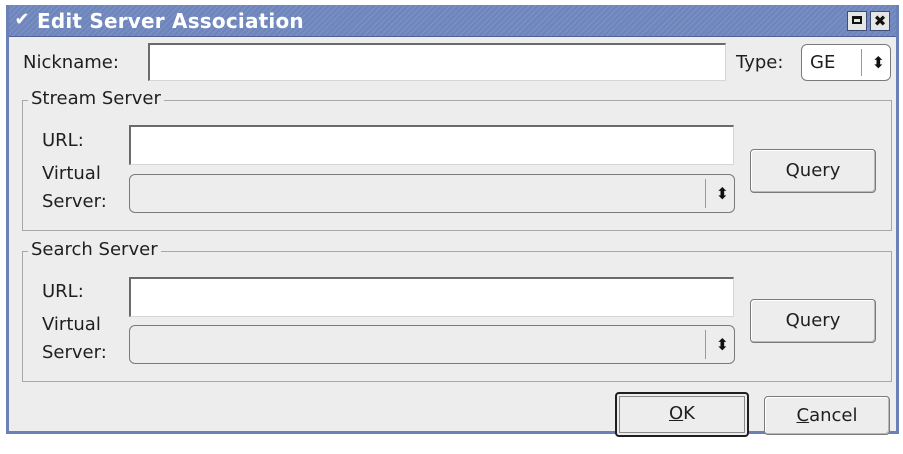 Image resolution: width=903 pixels, height=454 pixels. I want to click on search-url-label: URL:, so click(63, 291).